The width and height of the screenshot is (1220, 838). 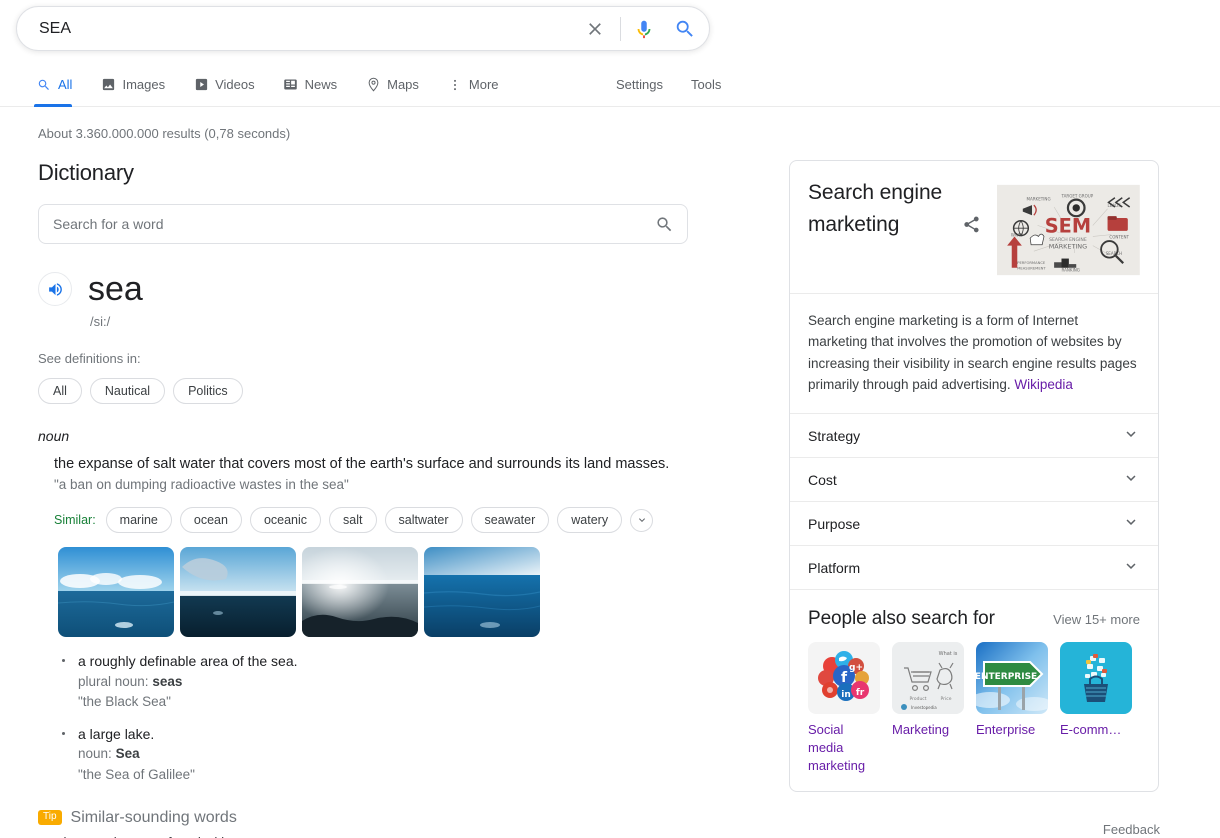 I want to click on sub-definition-meta-label: plural noun:, so click(x=113, y=681).